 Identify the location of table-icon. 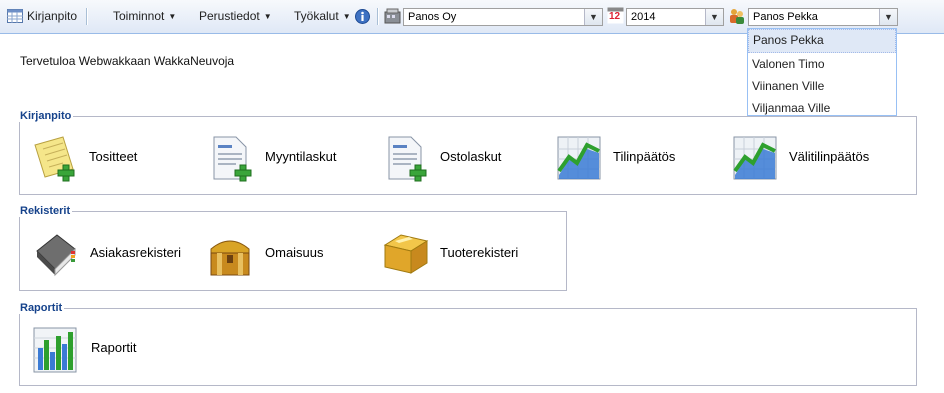
(15, 17).